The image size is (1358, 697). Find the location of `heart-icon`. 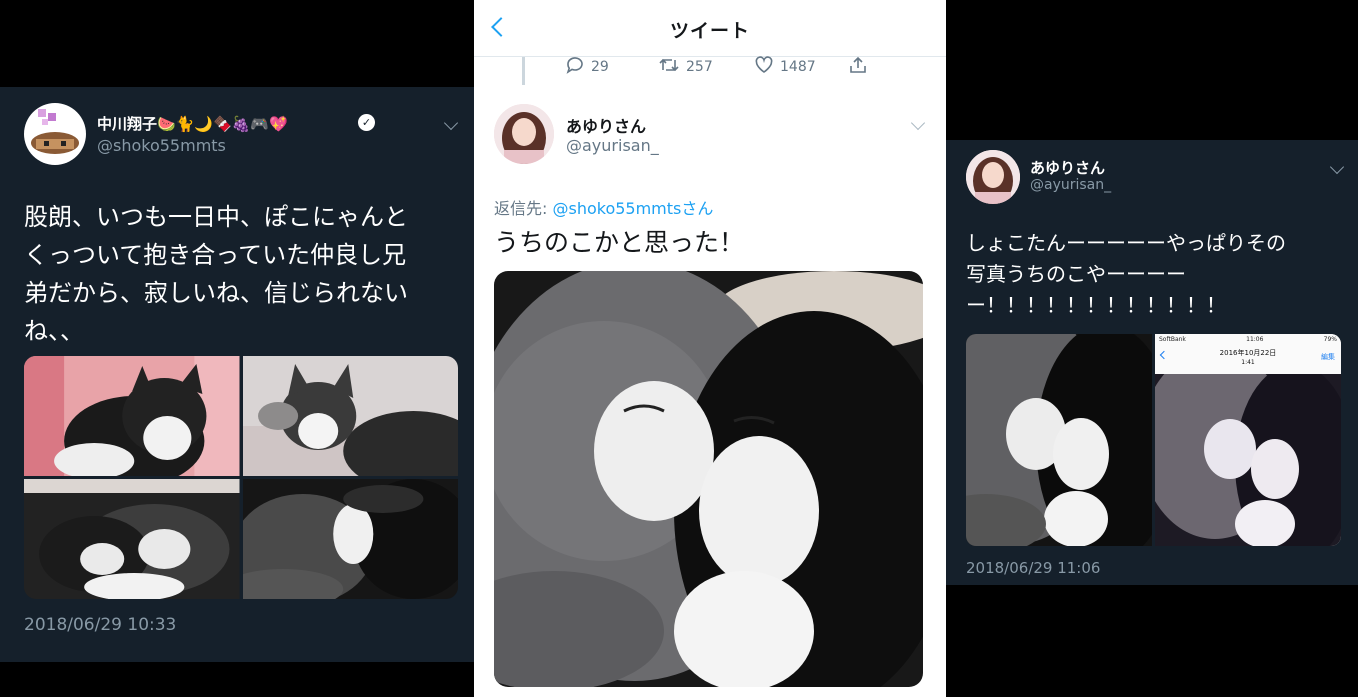

heart-icon is located at coordinates (764, 67).